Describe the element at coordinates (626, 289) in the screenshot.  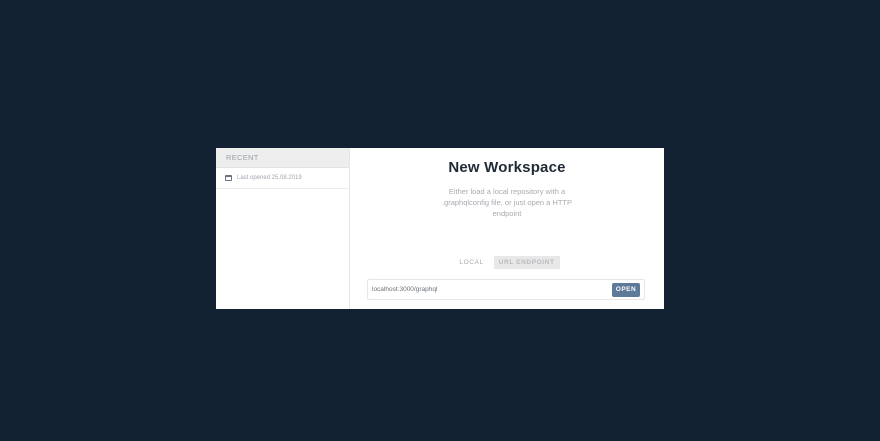
I see `open-button: OPEN` at that location.